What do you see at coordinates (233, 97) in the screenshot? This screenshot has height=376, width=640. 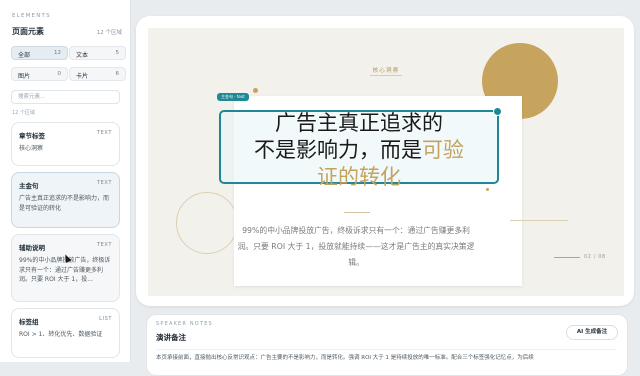 I see `selection-tag: 主金句 · text` at bounding box center [233, 97].